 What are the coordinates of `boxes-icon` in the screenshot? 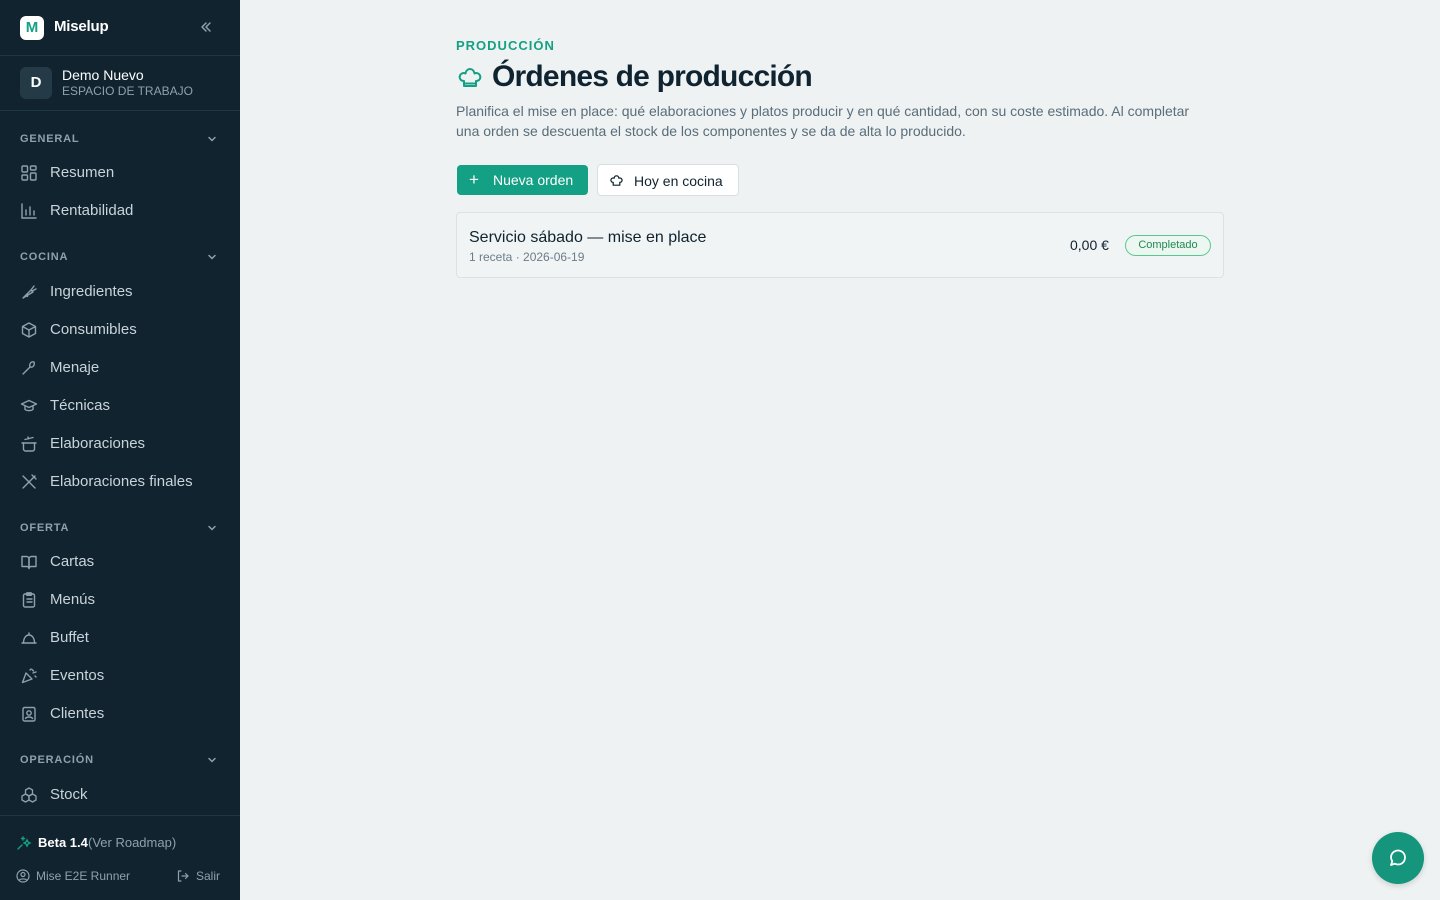 It's located at (29, 795).